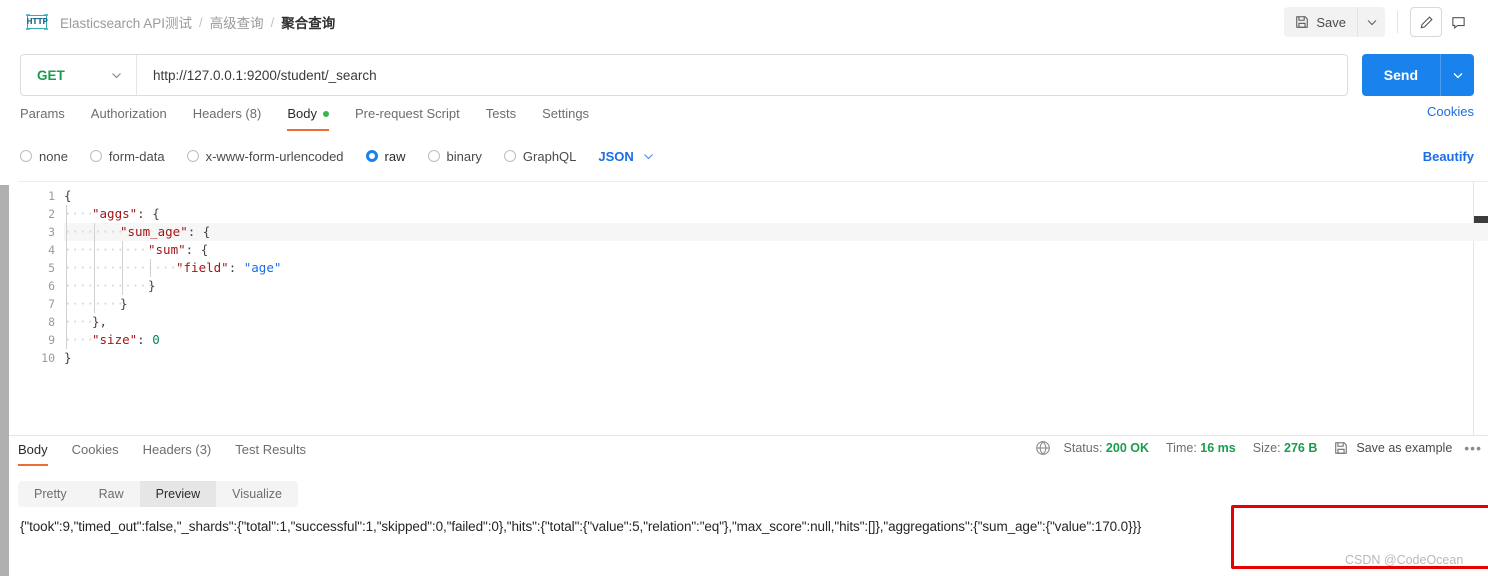 This screenshot has height=576, width=1488. Describe the element at coordinates (95, 453) in the screenshot. I see `response-tab-cookies: Cookies` at that location.